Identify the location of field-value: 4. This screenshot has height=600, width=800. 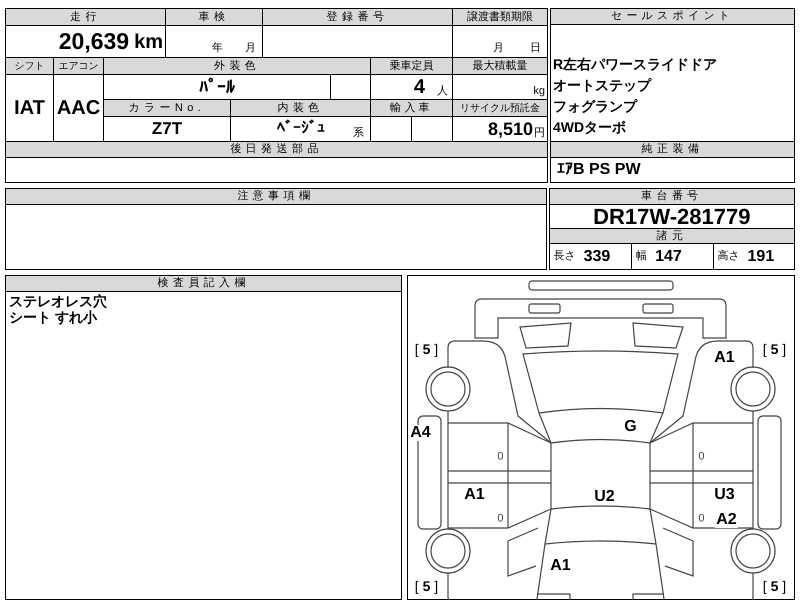
(419, 87).